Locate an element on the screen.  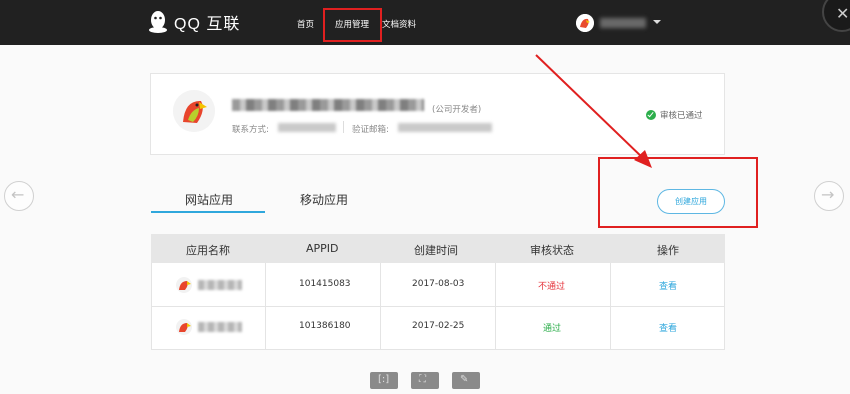
row-divider is located at coordinates (438, 306).